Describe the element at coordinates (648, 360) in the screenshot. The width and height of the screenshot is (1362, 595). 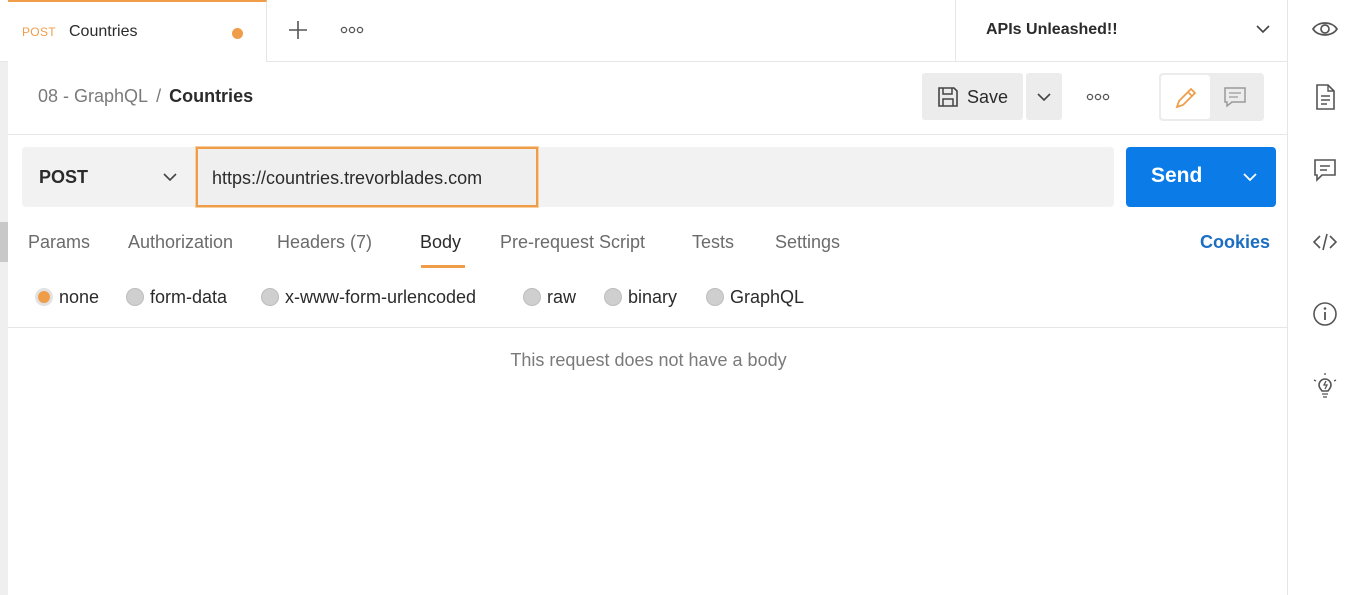
I see `empty-body-message: This request does not have a body` at that location.